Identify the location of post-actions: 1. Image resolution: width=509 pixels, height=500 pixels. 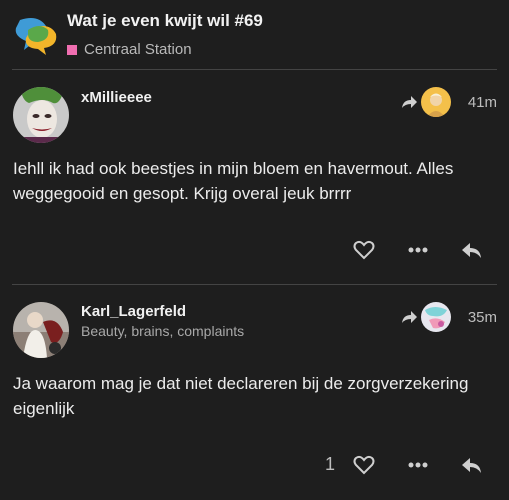
(254, 465).